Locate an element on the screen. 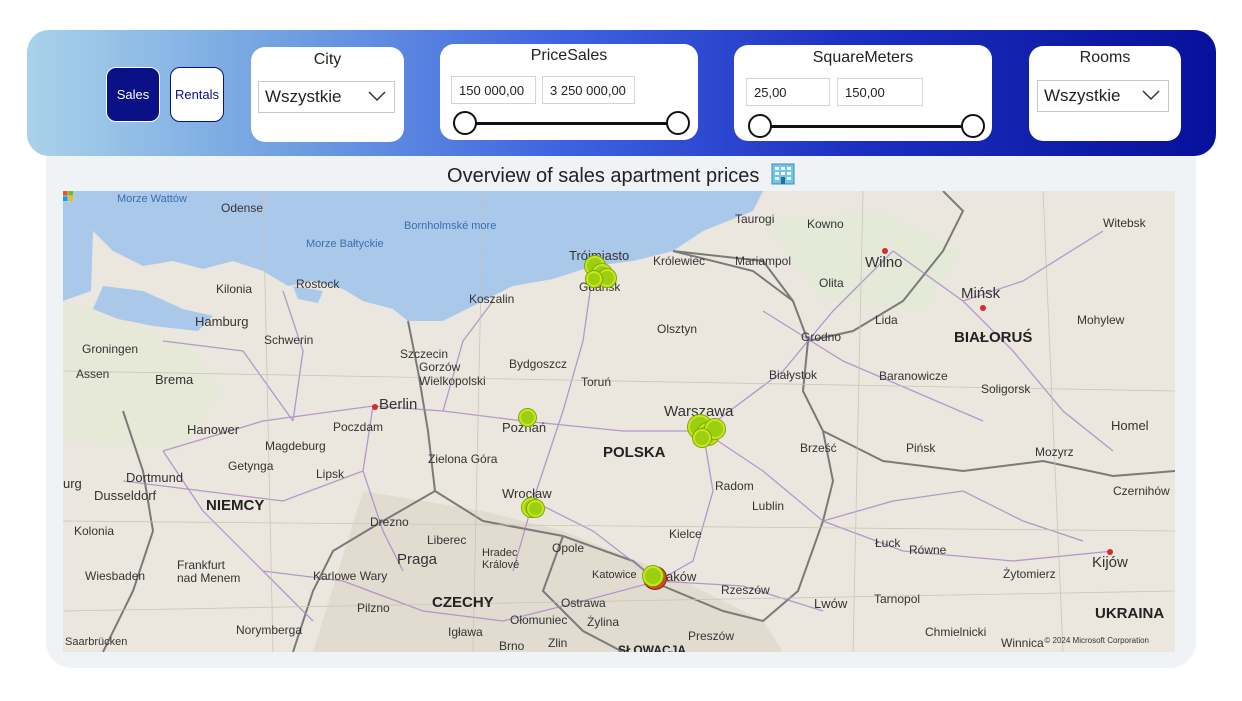 The image size is (1242, 701). map-label: Liberec is located at coordinates (447, 540).